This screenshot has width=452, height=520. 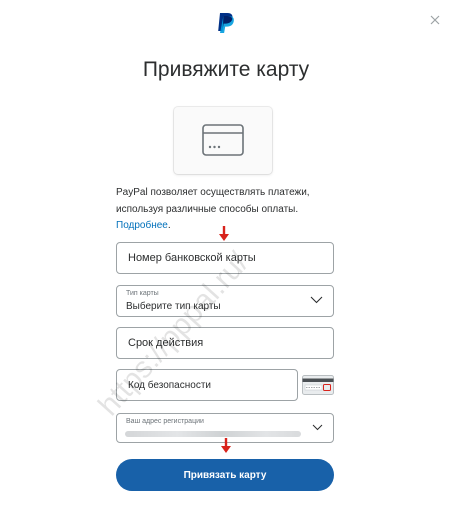 I want to click on credit-card-icon, so click(x=223, y=140).